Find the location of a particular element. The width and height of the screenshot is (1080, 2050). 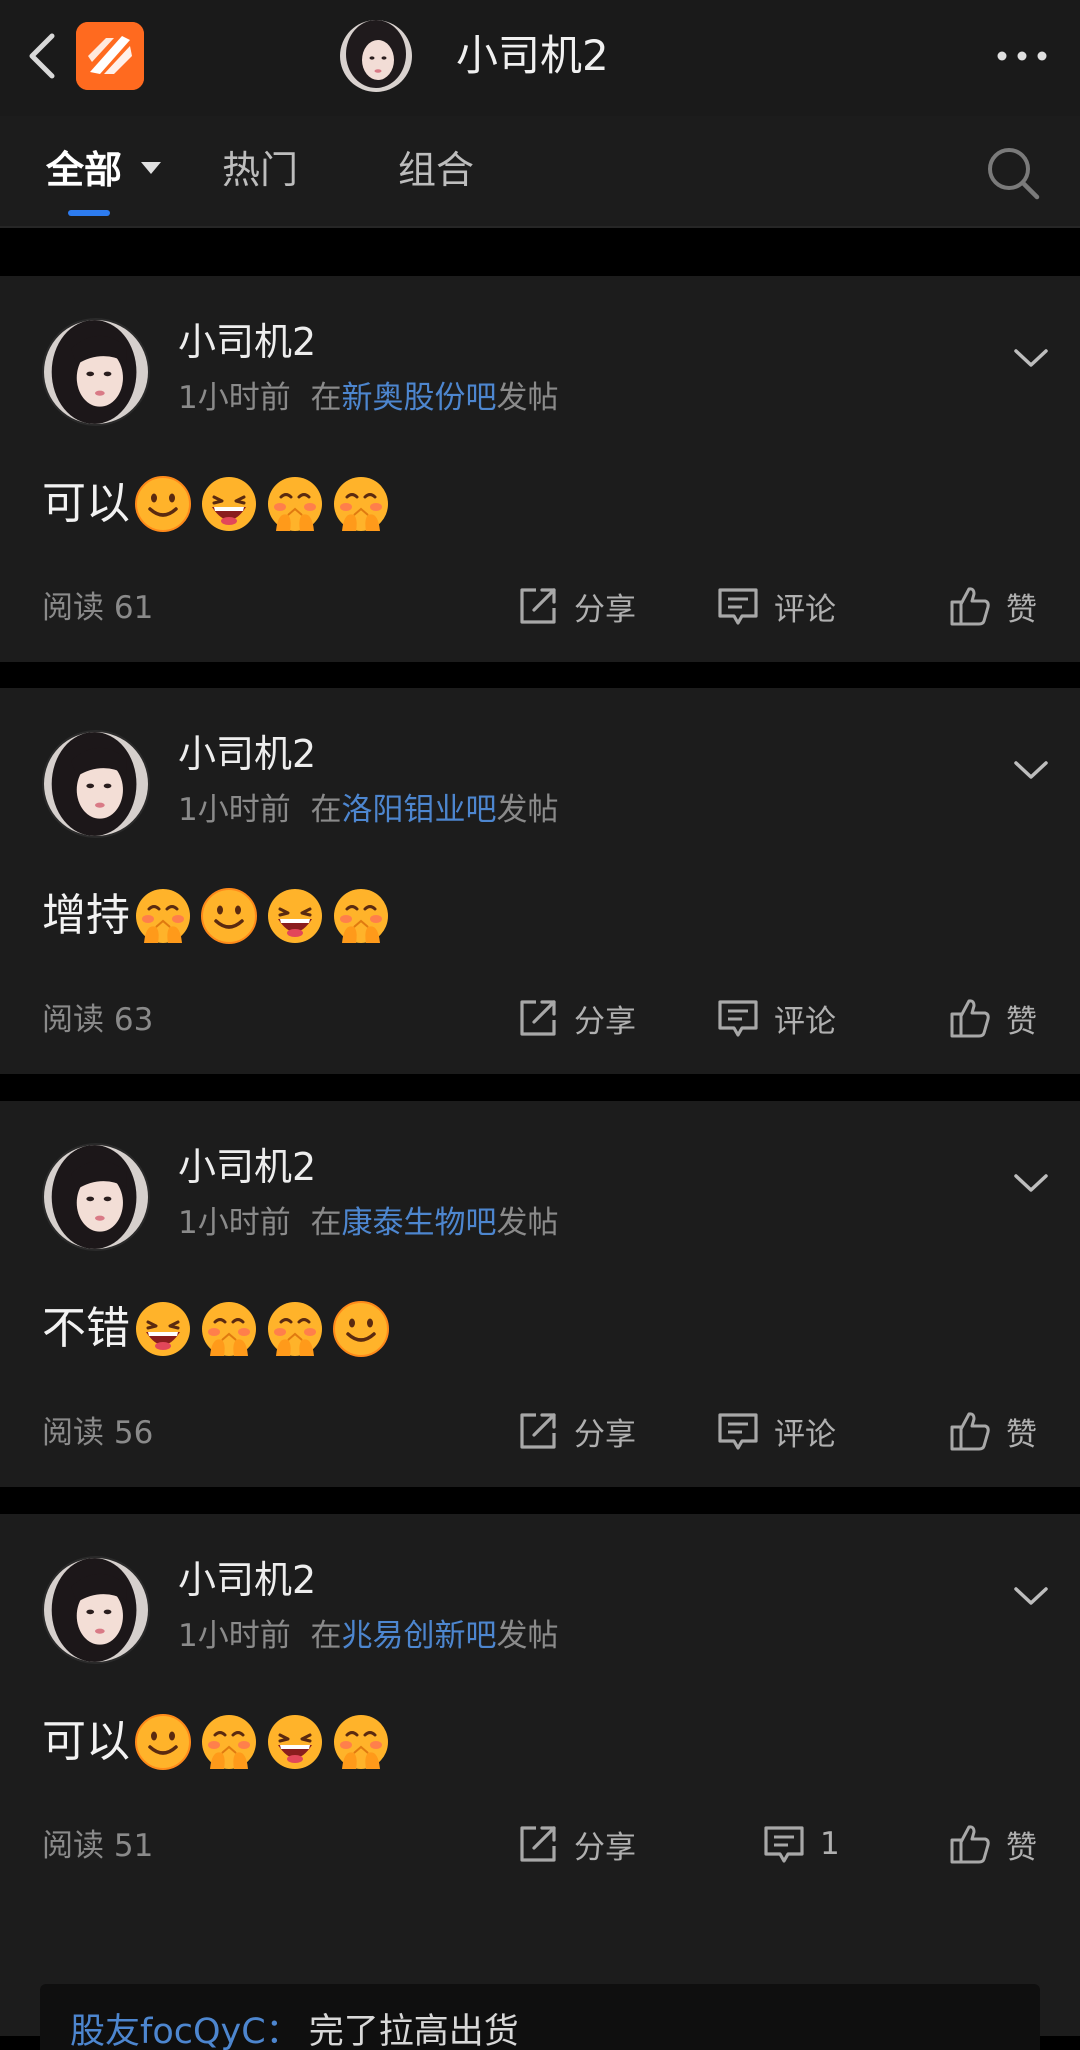

app-logo-icon is located at coordinates (110, 56).